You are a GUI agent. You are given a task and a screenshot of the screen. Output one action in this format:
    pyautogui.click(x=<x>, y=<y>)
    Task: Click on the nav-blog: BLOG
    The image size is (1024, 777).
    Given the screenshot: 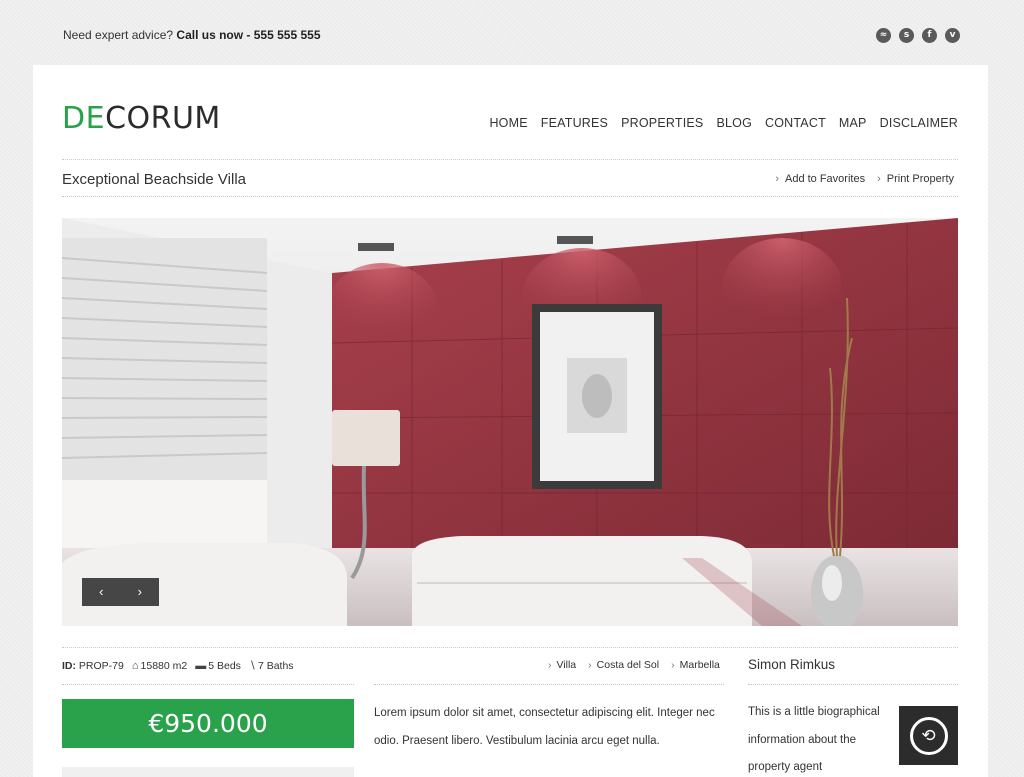 What is the action you would take?
    pyautogui.click(x=734, y=123)
    